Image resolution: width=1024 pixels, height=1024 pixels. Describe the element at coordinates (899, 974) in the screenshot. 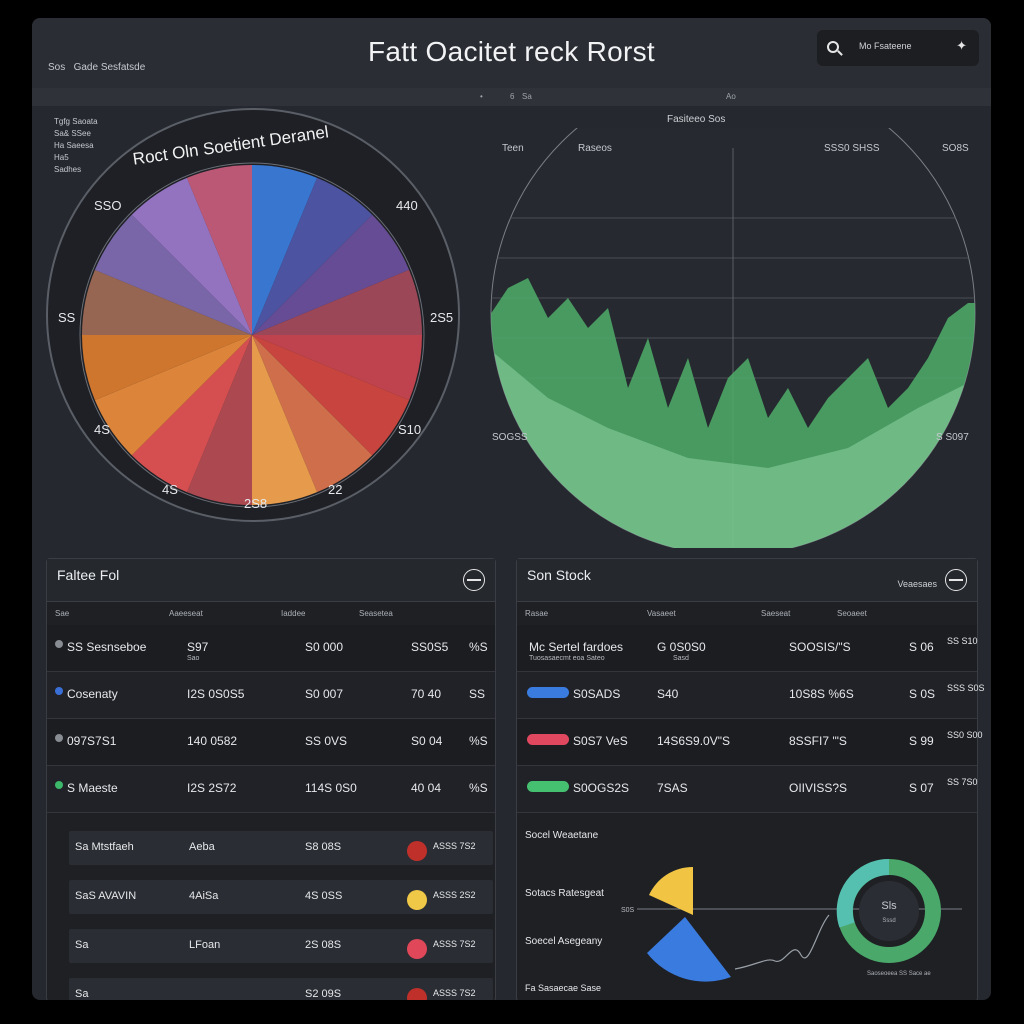

I see `donut-foot-label: Saoseoeea SS Sace ae` at that location.